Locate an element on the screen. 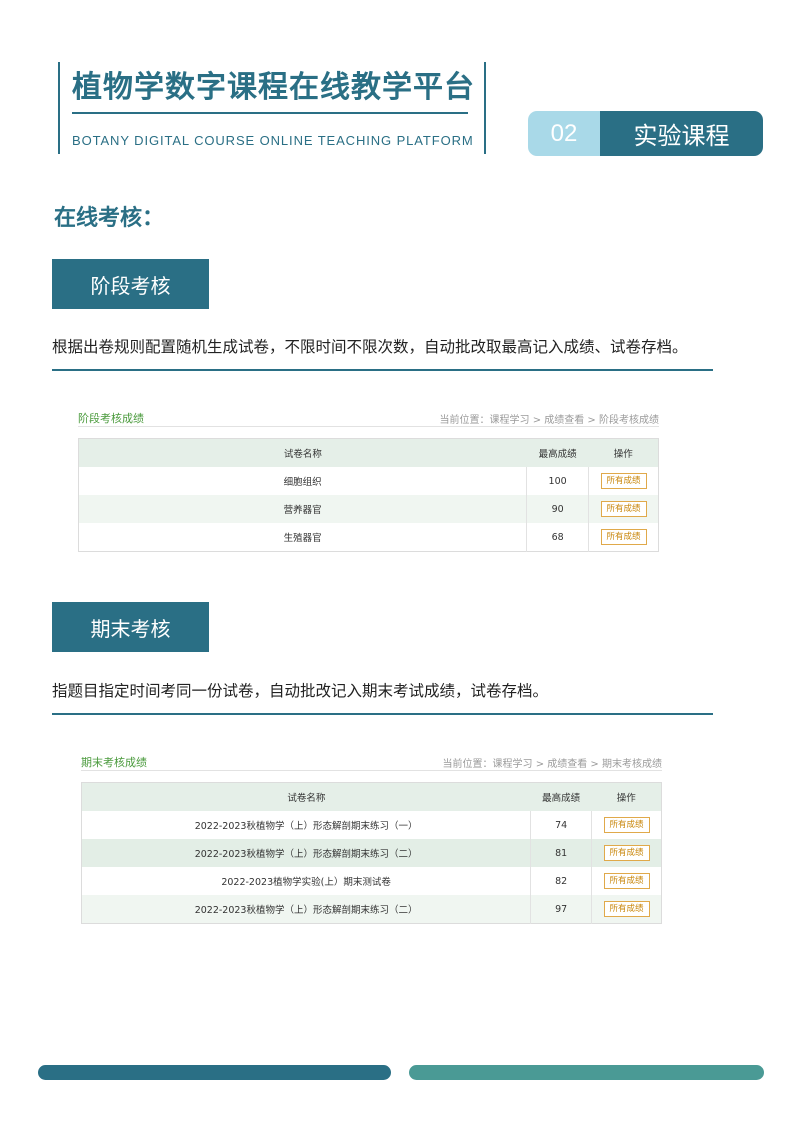  final-exam-description: 指题目指定时间考同一份试卷，自动批改记入期末考试成绩，试卷存档。 is located at coordinates (300, 691).